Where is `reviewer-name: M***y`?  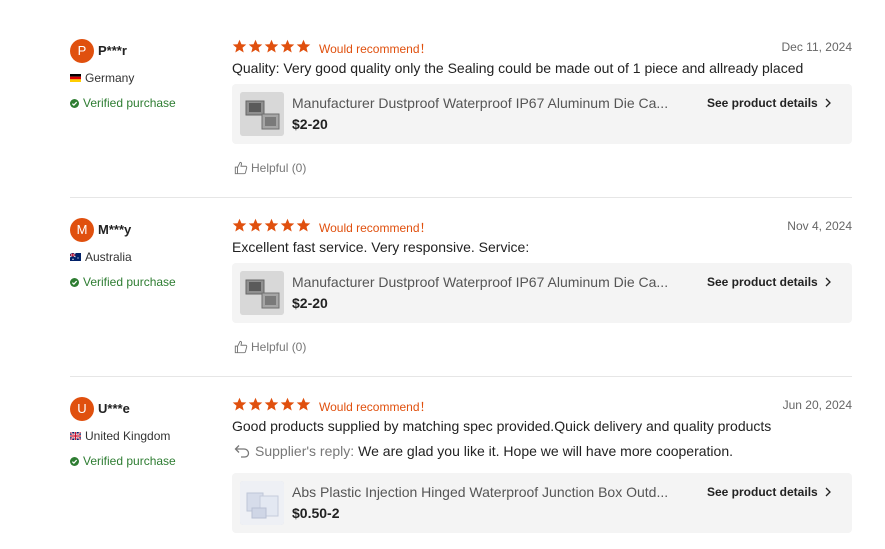
reviewer-name: M***y is located at coordinates (115, 229).